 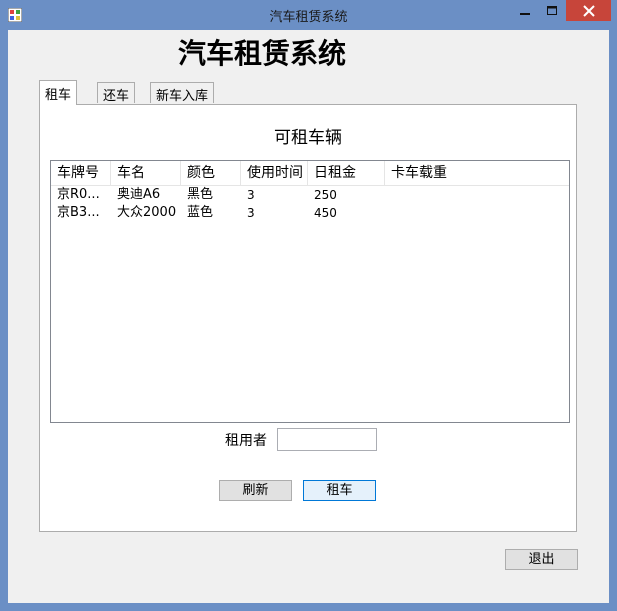 What do you see at coordinates (58, 92) in the screenshot?
I see `tab-rent: 租车` at bounding box center [58, 92].